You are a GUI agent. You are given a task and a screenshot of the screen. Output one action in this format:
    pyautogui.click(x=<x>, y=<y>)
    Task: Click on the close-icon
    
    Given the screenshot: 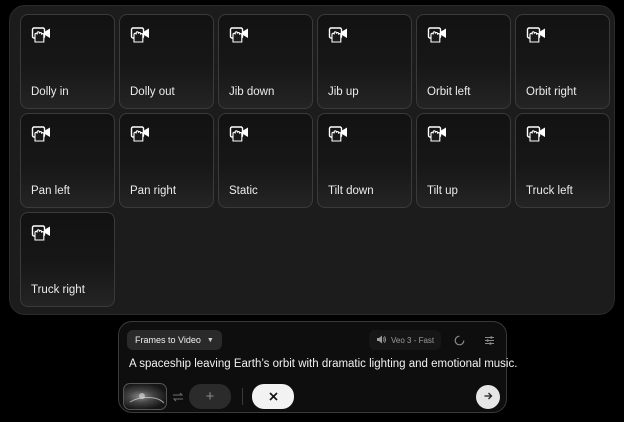 What is the action you would take?
    pyautogui.click(x=273, y=397)
    